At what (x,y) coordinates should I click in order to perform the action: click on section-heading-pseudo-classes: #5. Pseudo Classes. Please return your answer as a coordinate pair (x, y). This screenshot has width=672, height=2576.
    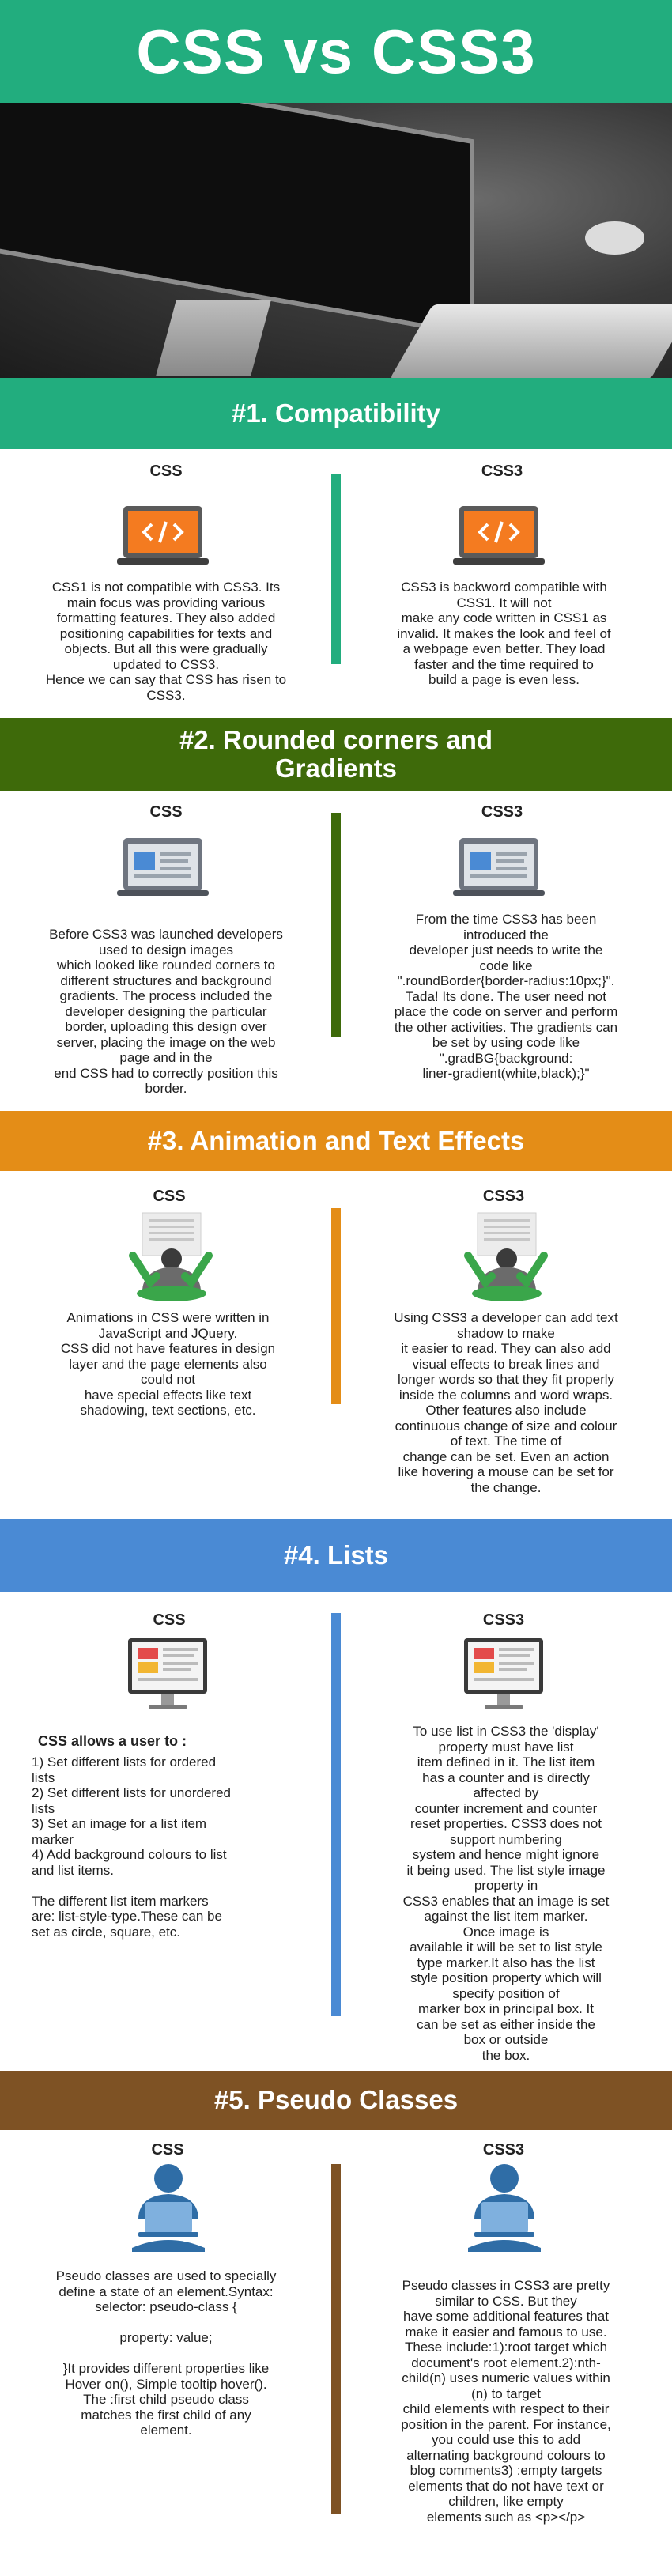
    Looking at the image, I should click on (336, 2100).